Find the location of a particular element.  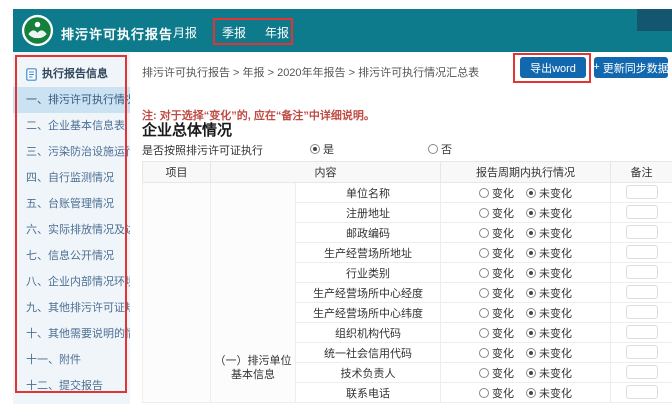

export-word-button: 导出word is located at coordinates (553, 67).